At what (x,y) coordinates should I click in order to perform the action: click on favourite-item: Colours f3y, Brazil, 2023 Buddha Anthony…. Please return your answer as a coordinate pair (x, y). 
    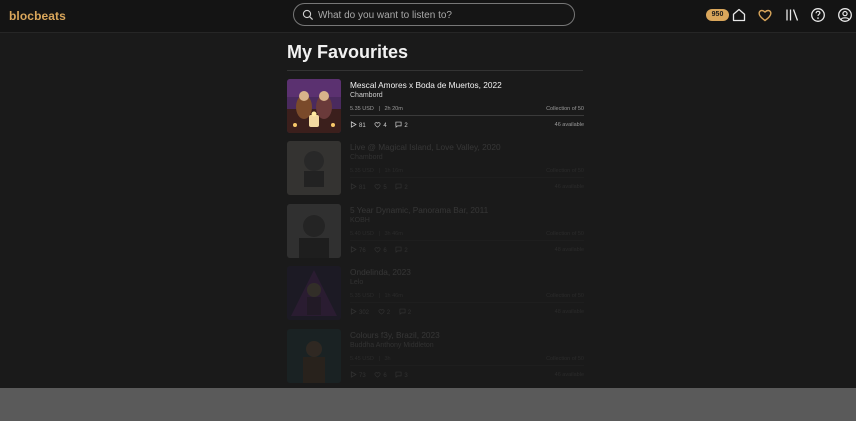
    Looking at the image, I should click on (435, 357).